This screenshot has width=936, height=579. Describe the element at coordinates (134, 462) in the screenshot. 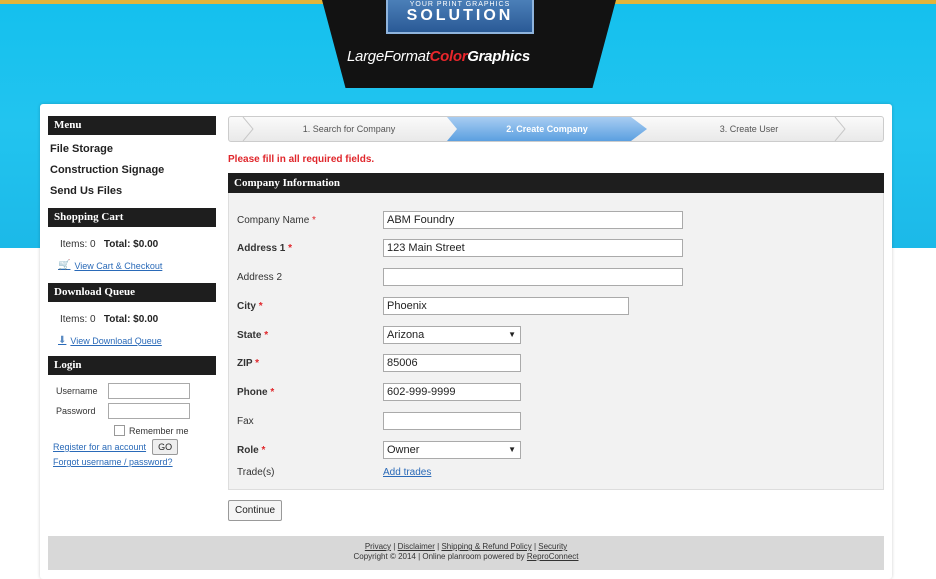

I see `forgot-password-link: Forgot username / password?` at that location.